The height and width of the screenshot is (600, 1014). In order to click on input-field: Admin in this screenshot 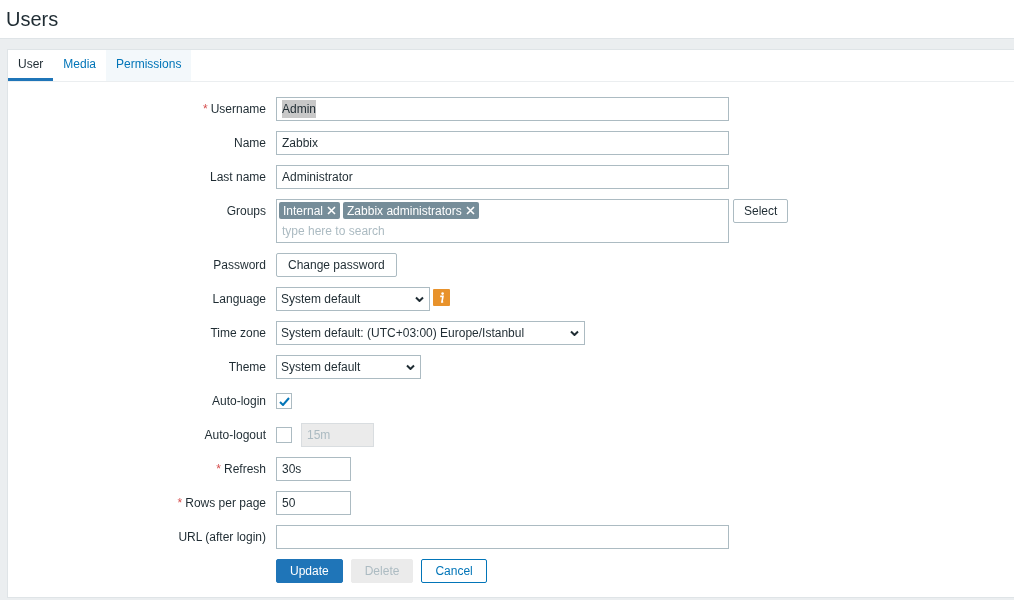, I will do `click(502, 109)`.